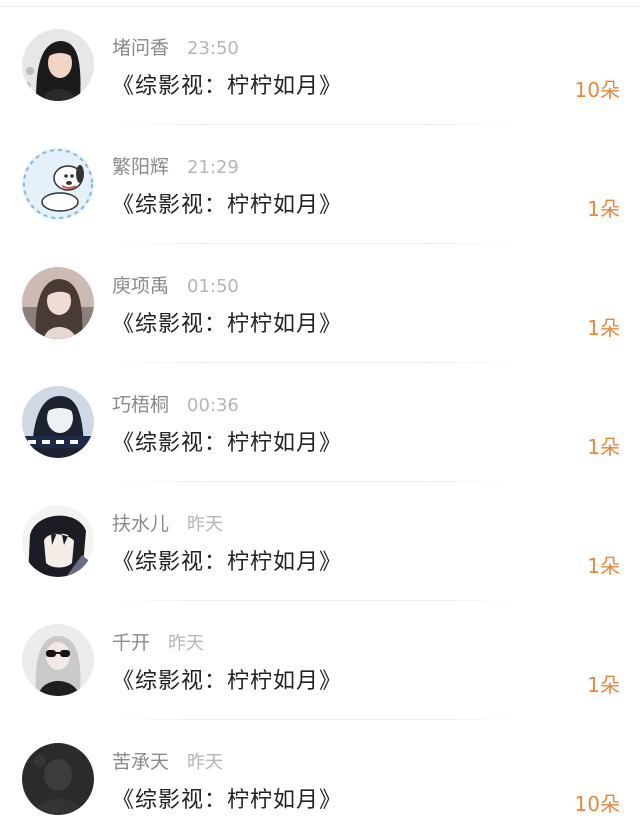 Image resolution: width=640 pixels, height=840 pixels. I want to click on woman-portrait-avatar, so click(58, 65).